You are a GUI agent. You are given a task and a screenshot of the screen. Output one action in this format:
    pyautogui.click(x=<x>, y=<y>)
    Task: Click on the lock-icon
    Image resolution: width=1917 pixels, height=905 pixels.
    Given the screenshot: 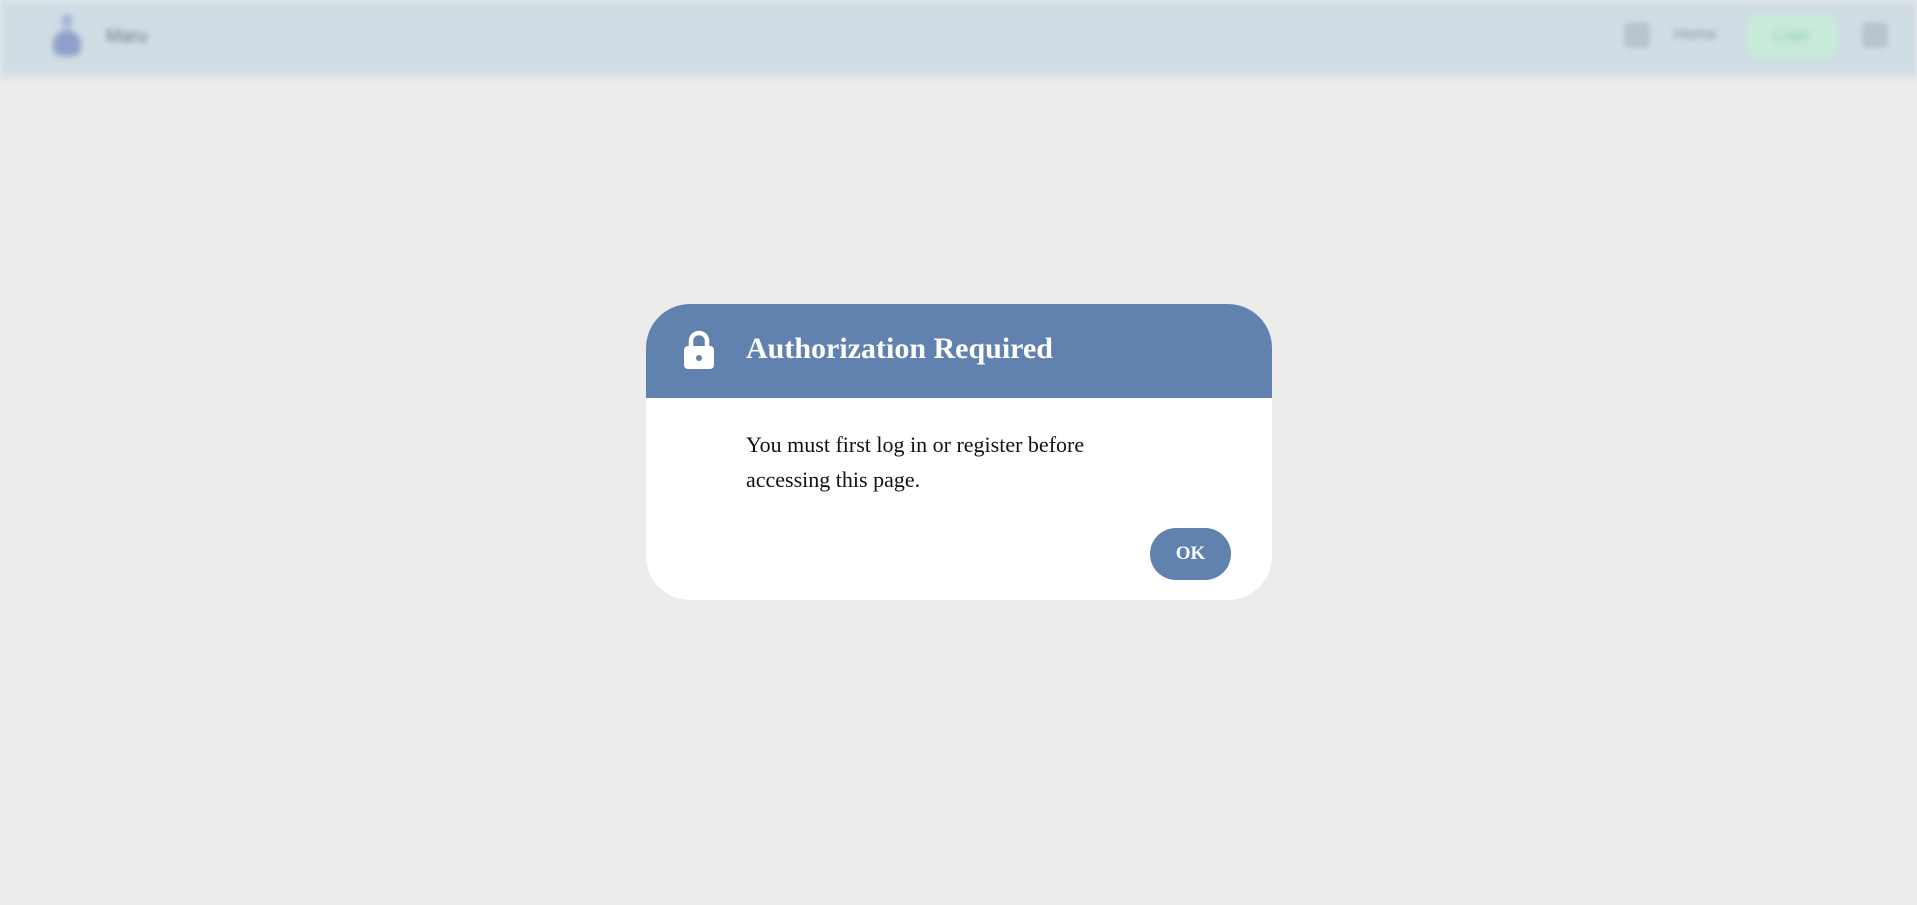 What is the action you would take?
    pyautogui.click(x=699, y=349)
    